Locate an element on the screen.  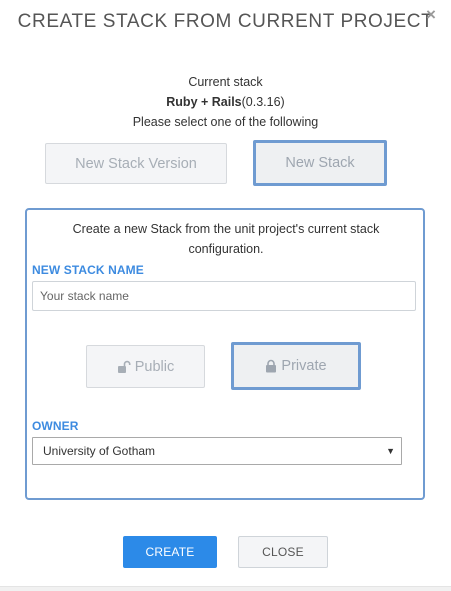
close-icon: × is located at coordinates (433, 15).